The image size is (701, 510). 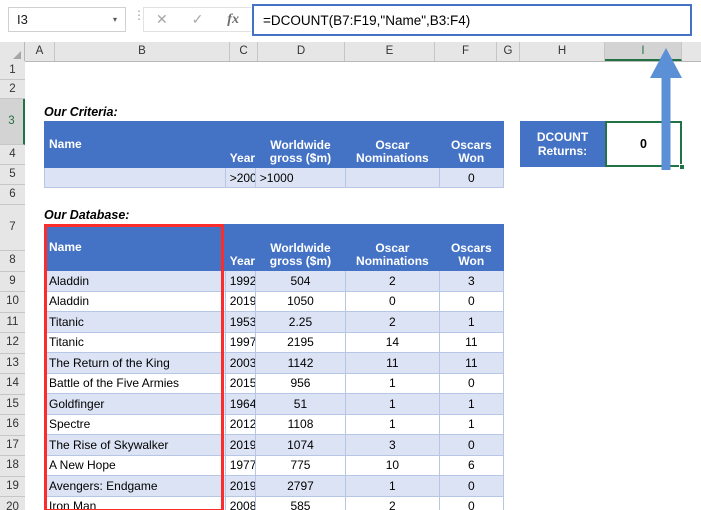 What do you see at coordinates (392, 465) in the screenshot?
I see `database-cell-noms: 10` at bounding box center [392, 465].